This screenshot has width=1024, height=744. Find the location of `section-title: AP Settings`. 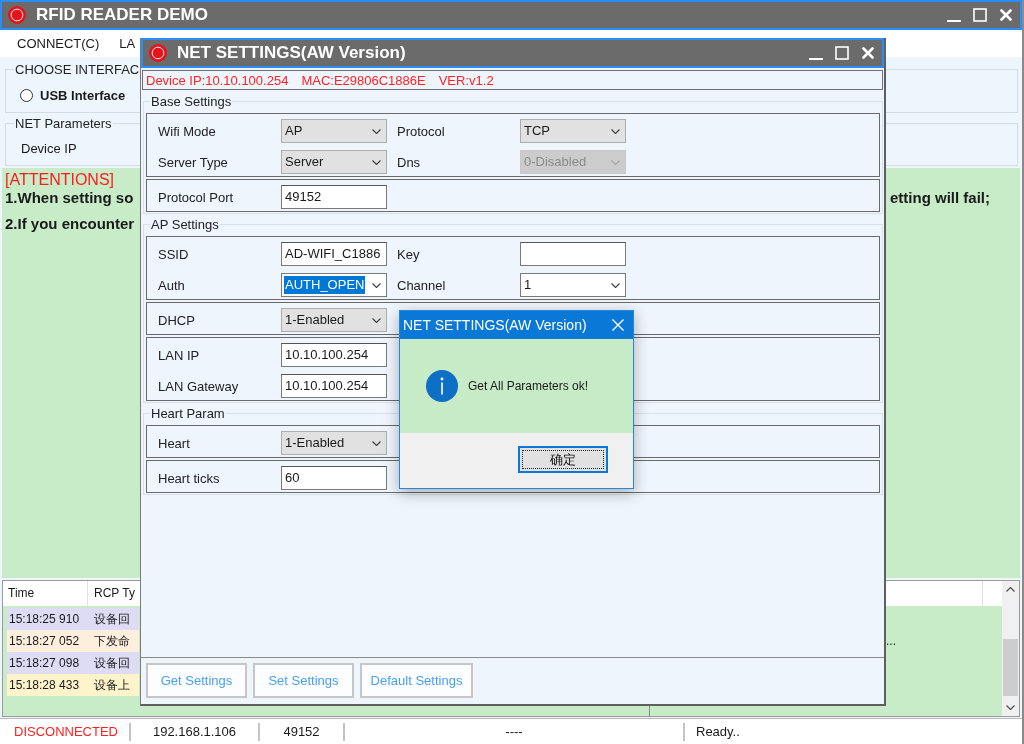

section-title: AP Settings is located at coordinates (185, 225).